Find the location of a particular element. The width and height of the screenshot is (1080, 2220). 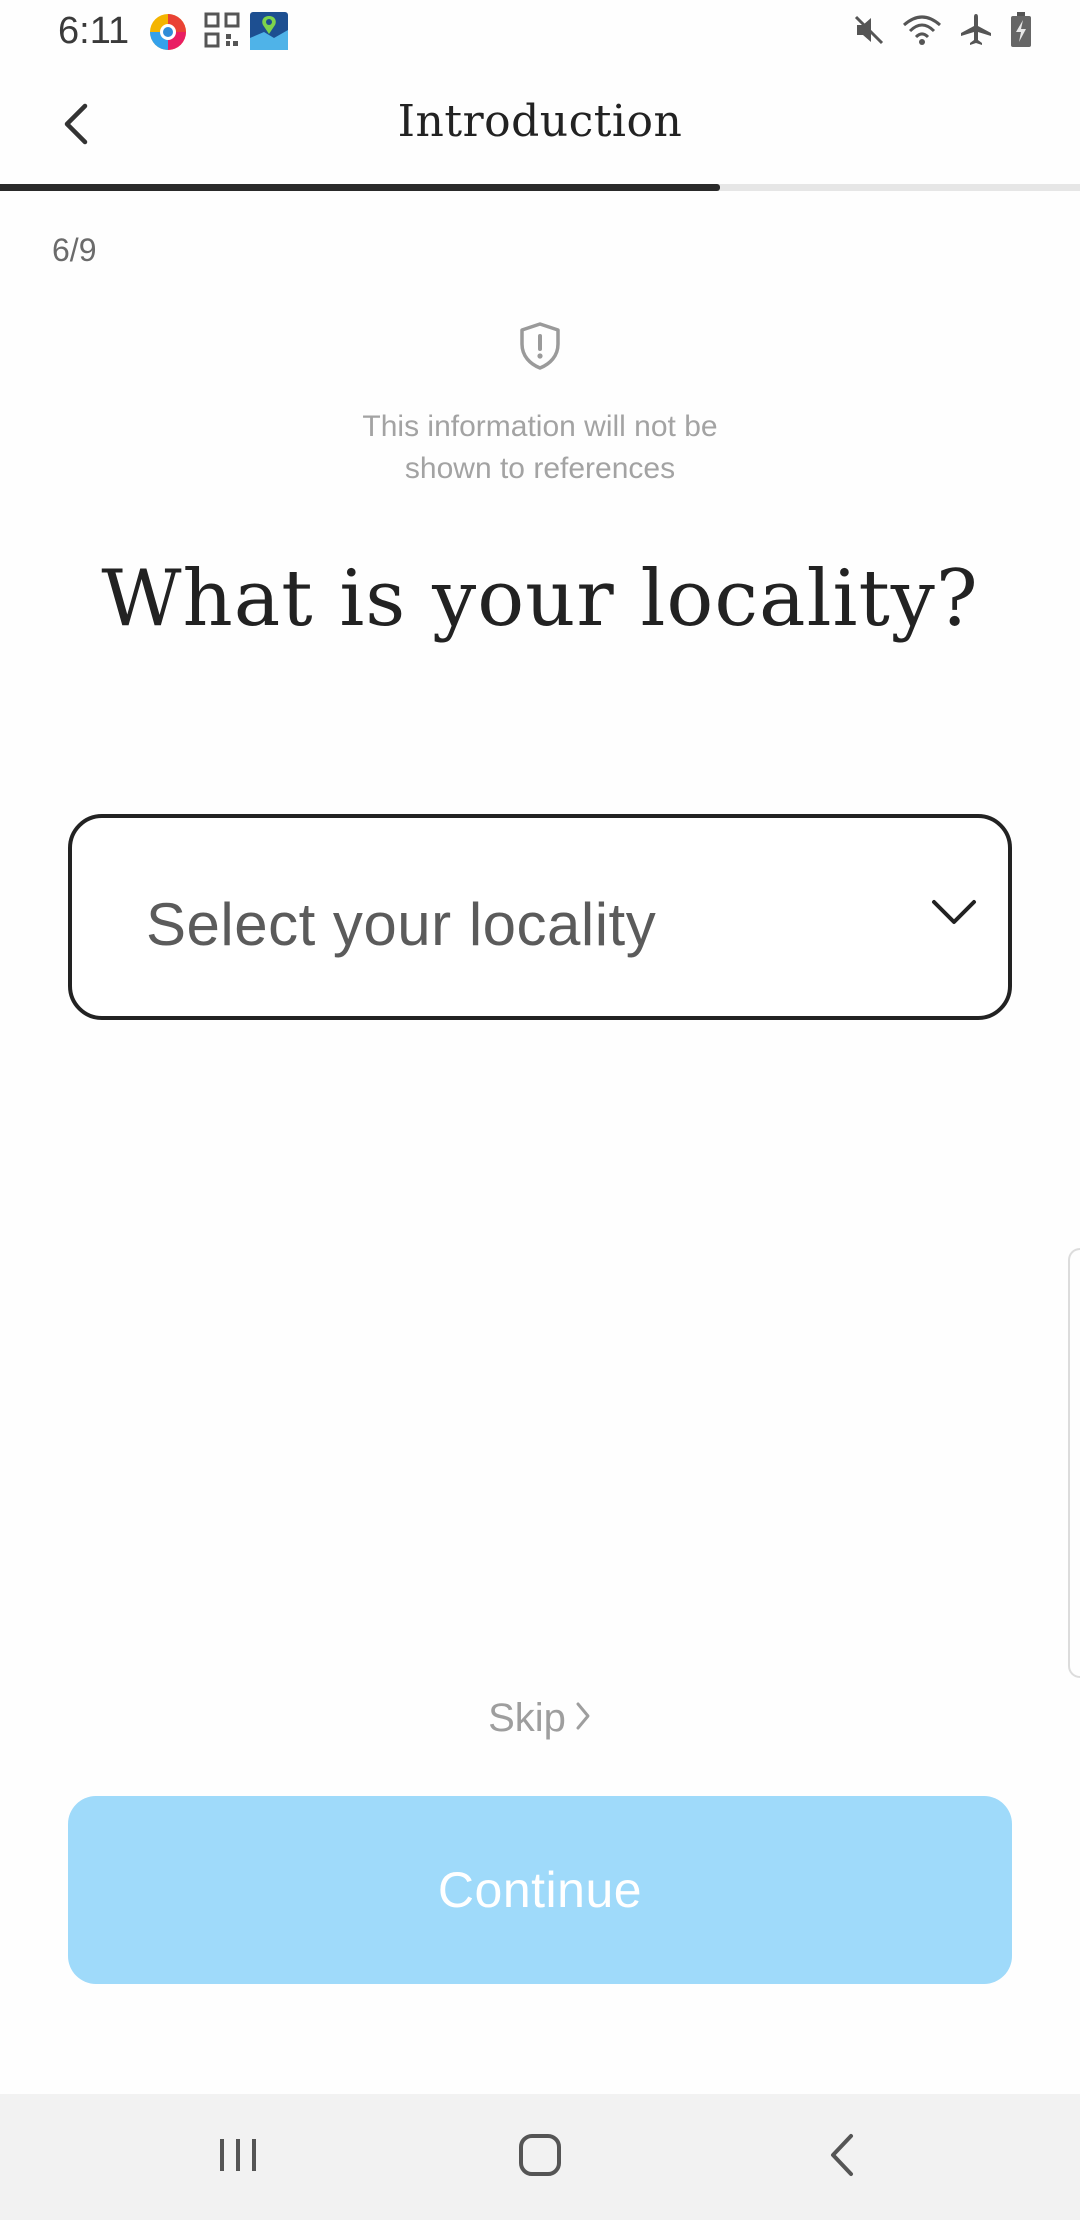

status-bar: 6:11 is located at coordinates (540, 32).